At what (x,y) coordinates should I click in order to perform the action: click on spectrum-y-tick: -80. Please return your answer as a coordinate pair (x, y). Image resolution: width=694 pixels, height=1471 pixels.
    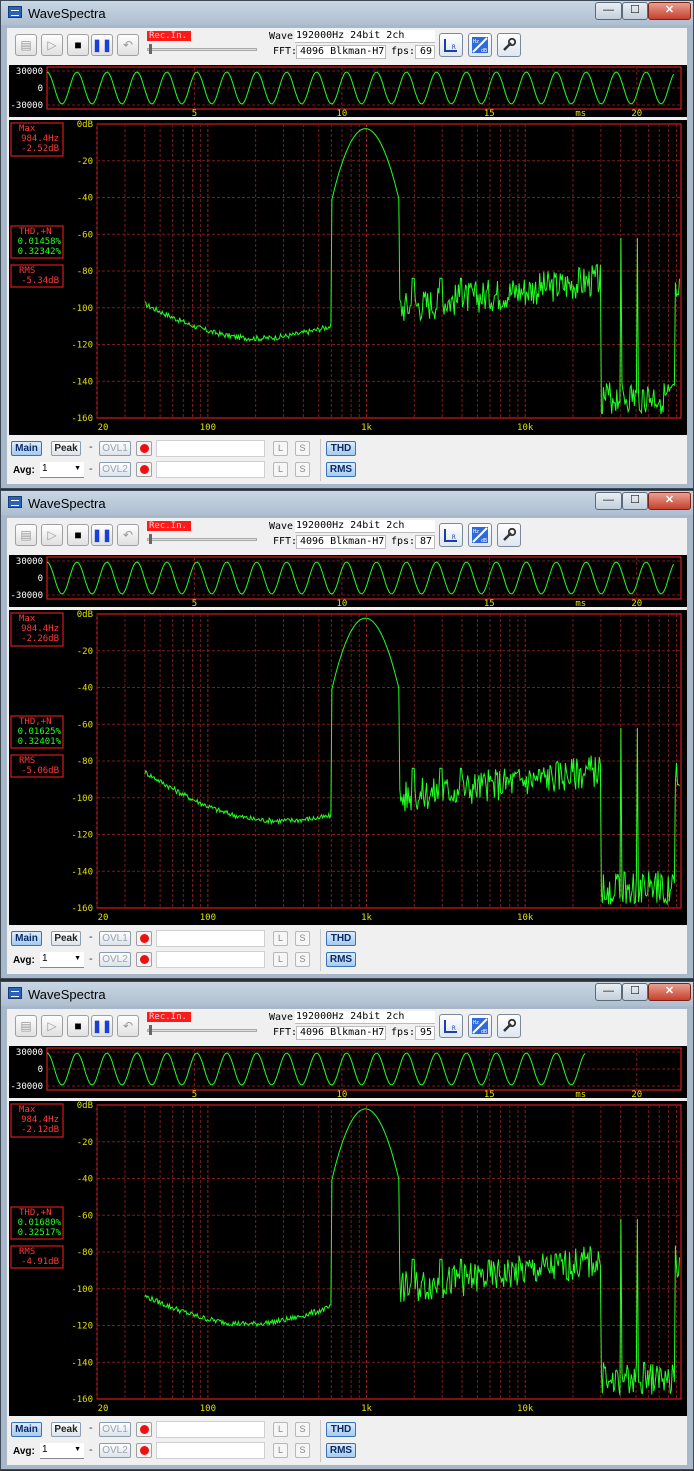
    Looking at the image, I should click on (85, 762).